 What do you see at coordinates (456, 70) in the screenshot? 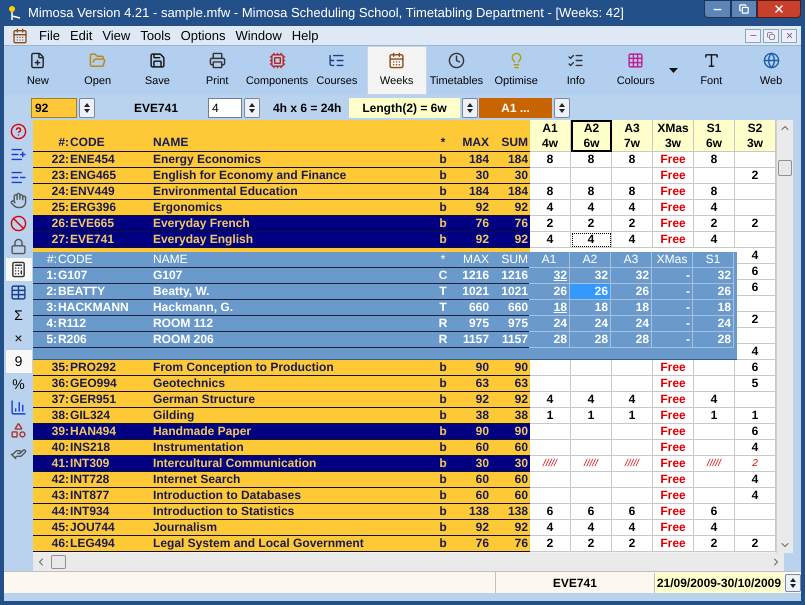
I see `toolbar-button: Timetables` at bounding box center [456, 70].